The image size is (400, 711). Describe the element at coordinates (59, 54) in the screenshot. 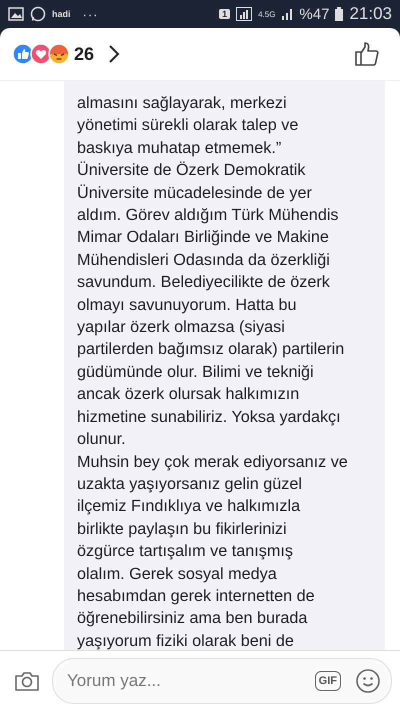

I see `angry-reaction-icon` at that location.